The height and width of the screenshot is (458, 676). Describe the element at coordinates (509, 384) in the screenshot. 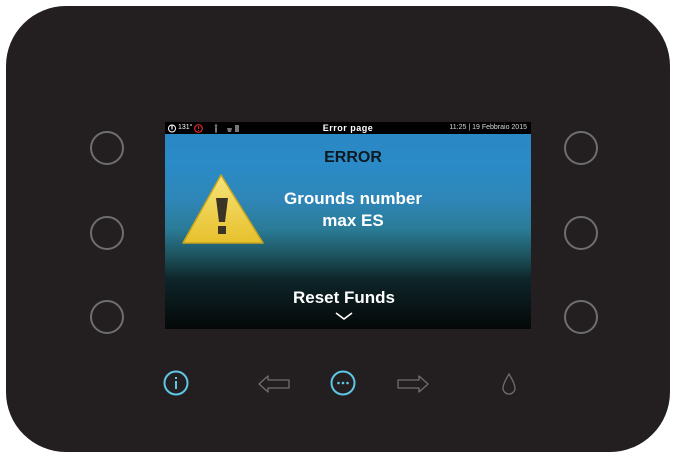

I see `water-drop-icon` at that location.